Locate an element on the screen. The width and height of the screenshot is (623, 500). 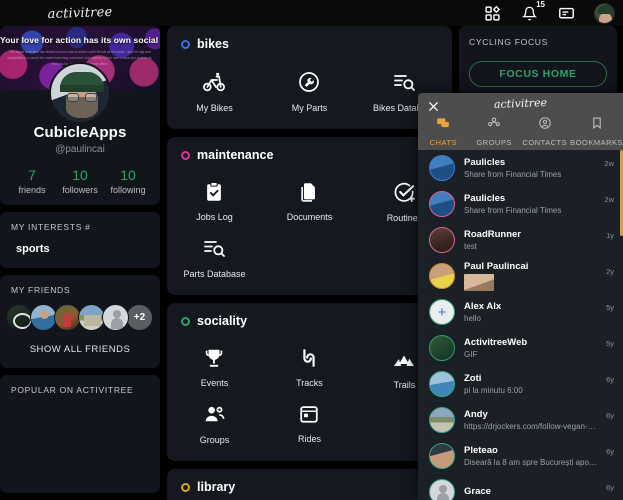
chat-preview: Share from Financial Times is located at coordinates (513, 210).